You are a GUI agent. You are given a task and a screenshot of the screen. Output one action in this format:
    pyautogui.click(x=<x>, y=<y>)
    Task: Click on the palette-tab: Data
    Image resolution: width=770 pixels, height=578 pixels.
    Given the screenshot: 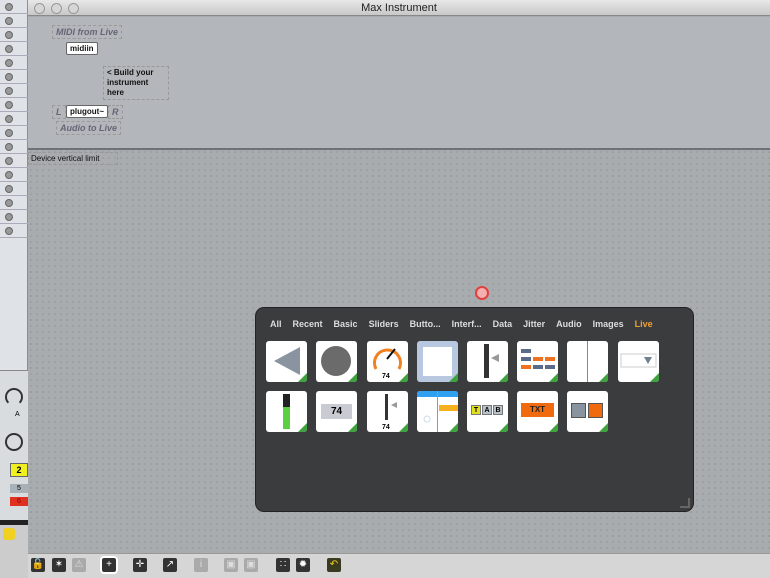 What is the action you would take?
    pyautogui.click(x=503, y=324)
    